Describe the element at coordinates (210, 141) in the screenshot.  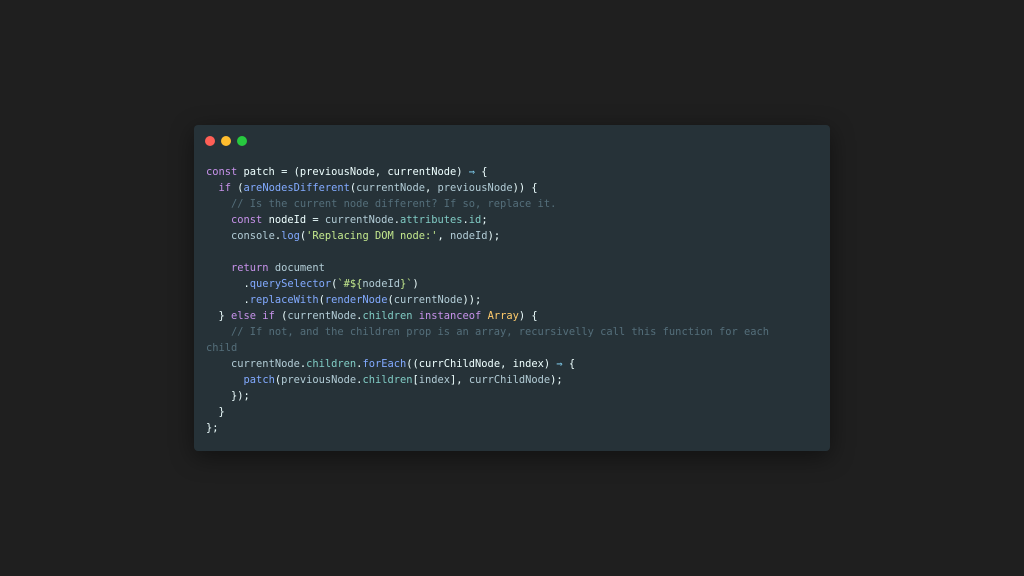
I see `close-dot-icon` at that location.